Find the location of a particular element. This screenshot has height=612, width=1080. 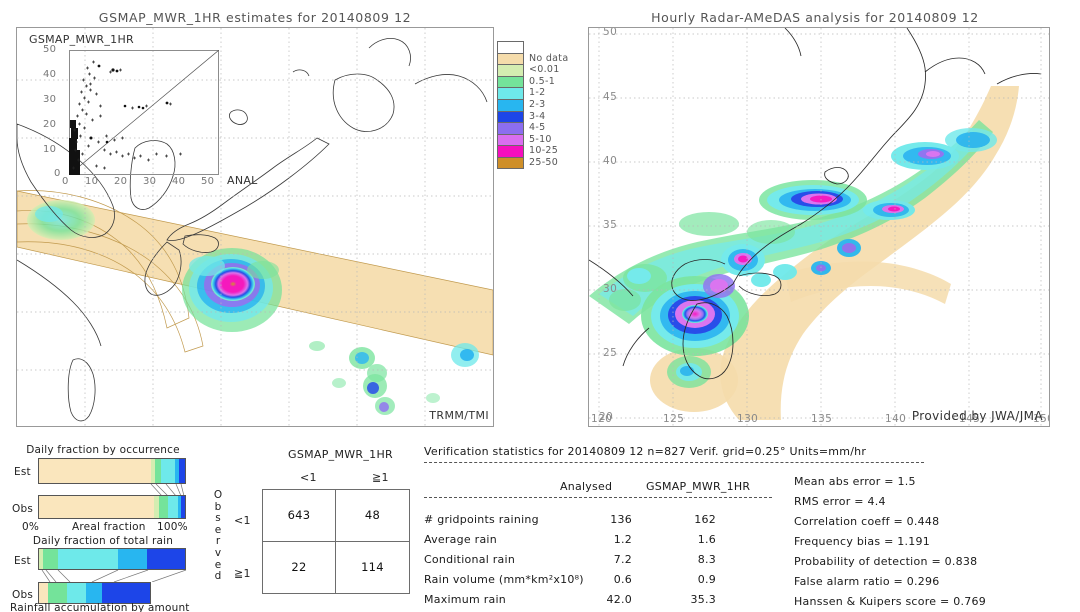

colorbar-entry: 10-25 is located at coordinates (532, 151).